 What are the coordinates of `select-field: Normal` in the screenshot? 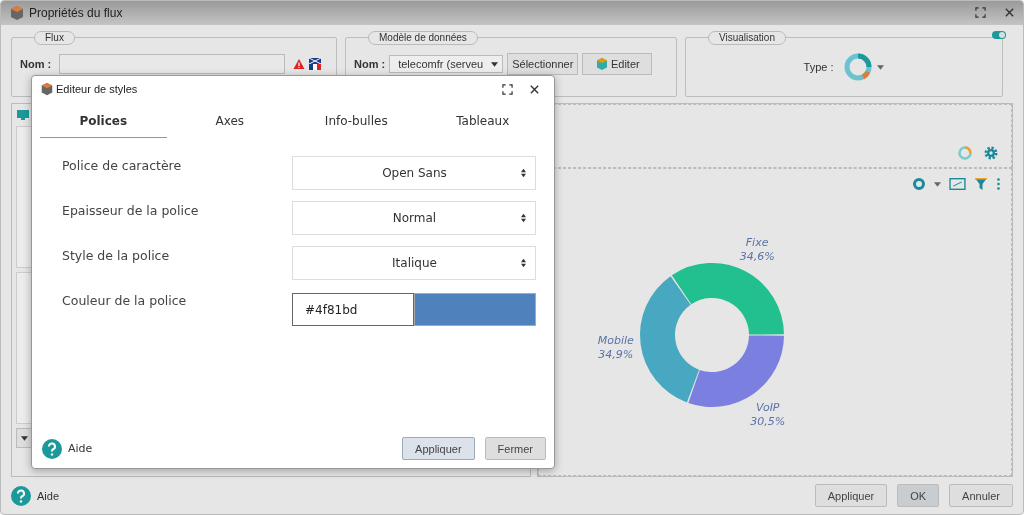 It's located at (414, 218).